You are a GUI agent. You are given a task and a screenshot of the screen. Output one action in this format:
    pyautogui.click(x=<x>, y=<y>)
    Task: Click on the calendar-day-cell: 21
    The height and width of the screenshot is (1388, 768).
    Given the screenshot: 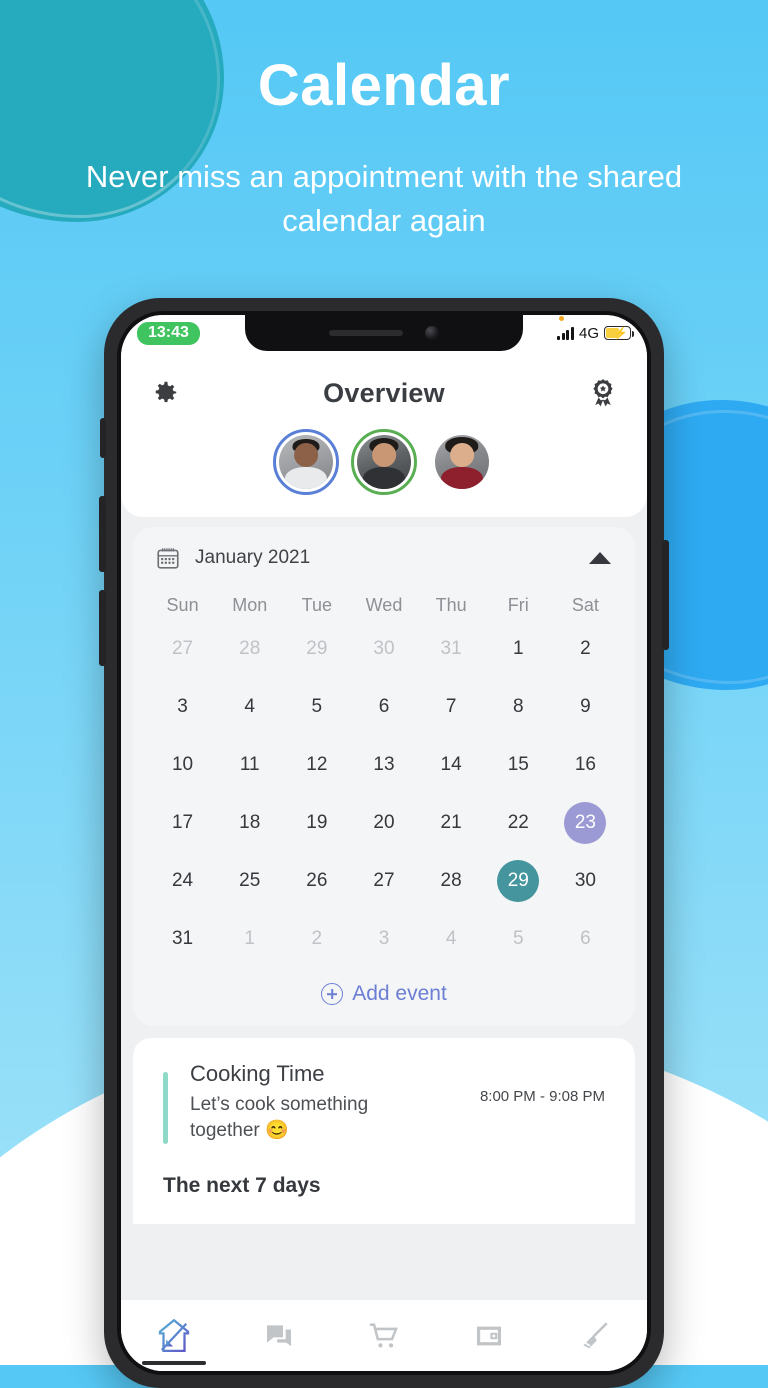 What is the action you would take?
    pyautogui.click(x=451, y=823)
    